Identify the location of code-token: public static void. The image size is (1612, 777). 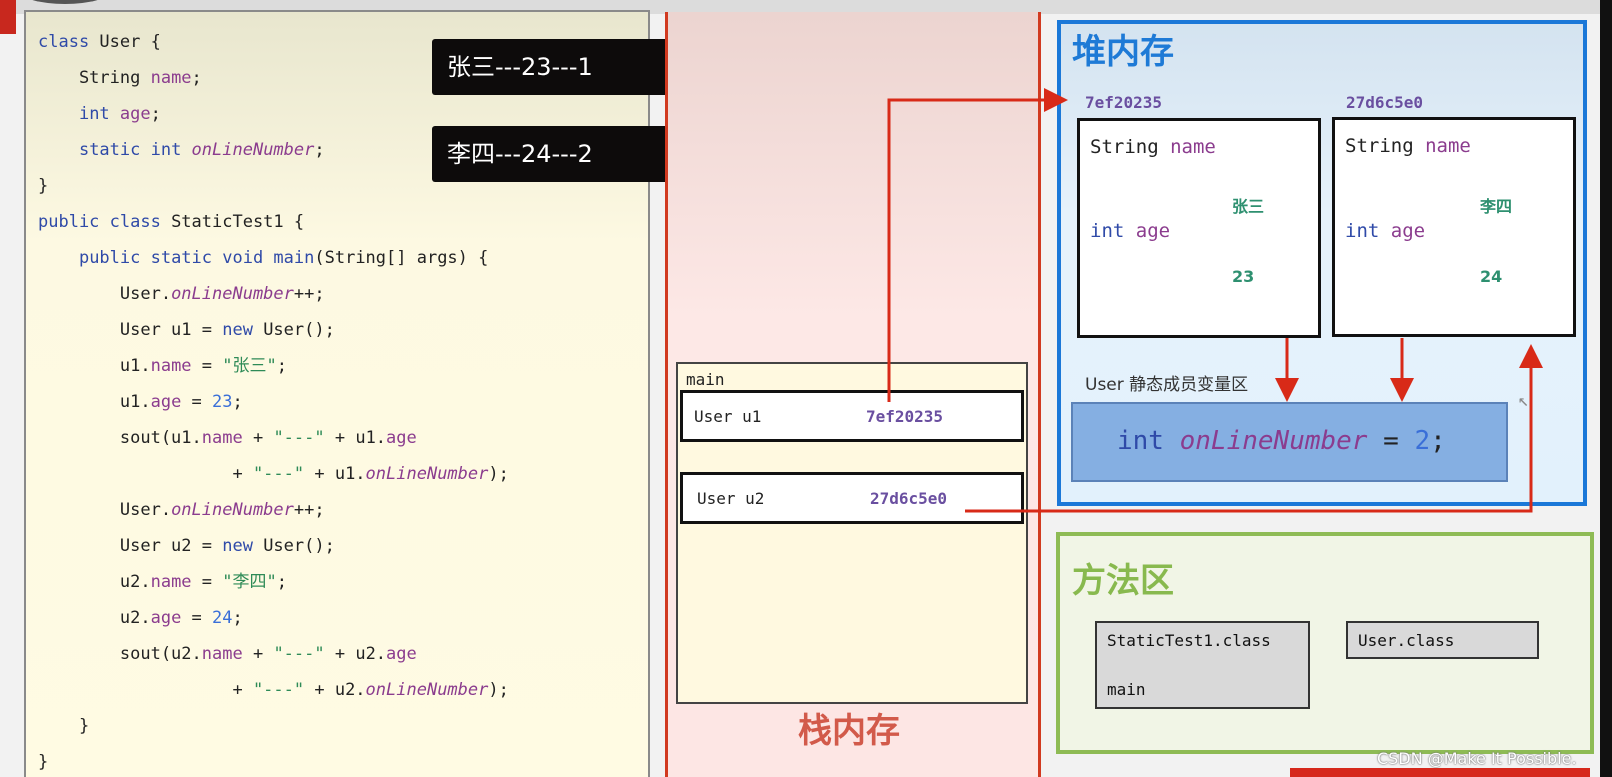
(176, 258).